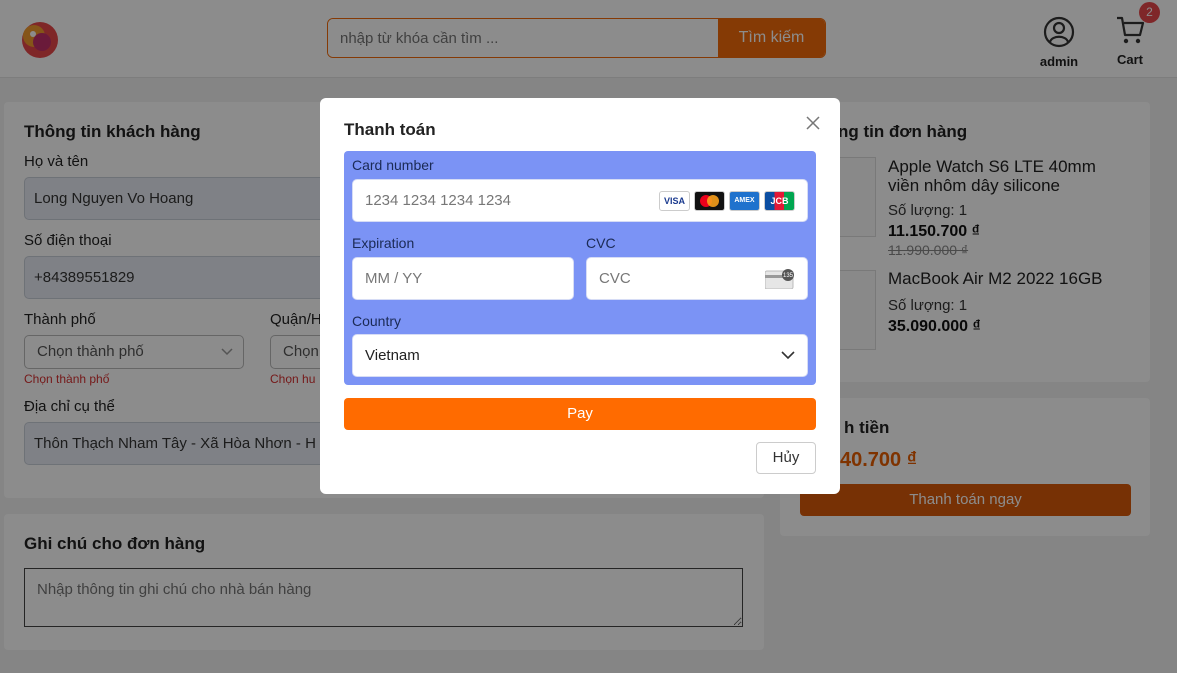 The width and height of the screenshot is (1177, 673). What do you see at coordinates (383, 243) in the screenshot?
I see `expiration-label: Expiration` at bounding box center [383, 243].